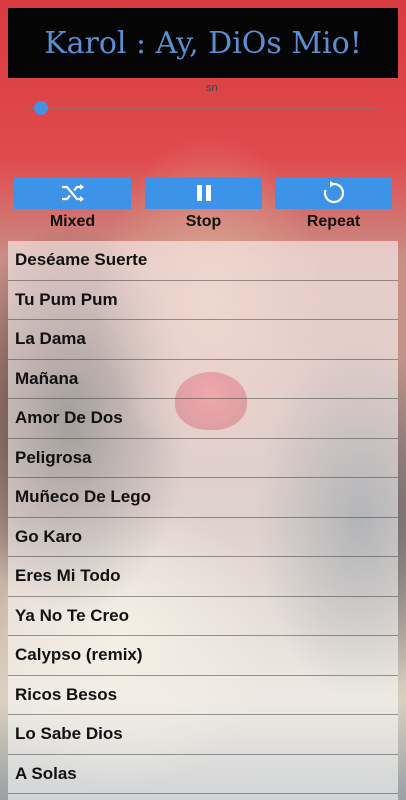 The width and height of the screenshot is (406, 800). What do you see at coordinates (203, 261) in the screenshot?
I see `song-item: Deséame Suerte` at bounding box center [203, 261].